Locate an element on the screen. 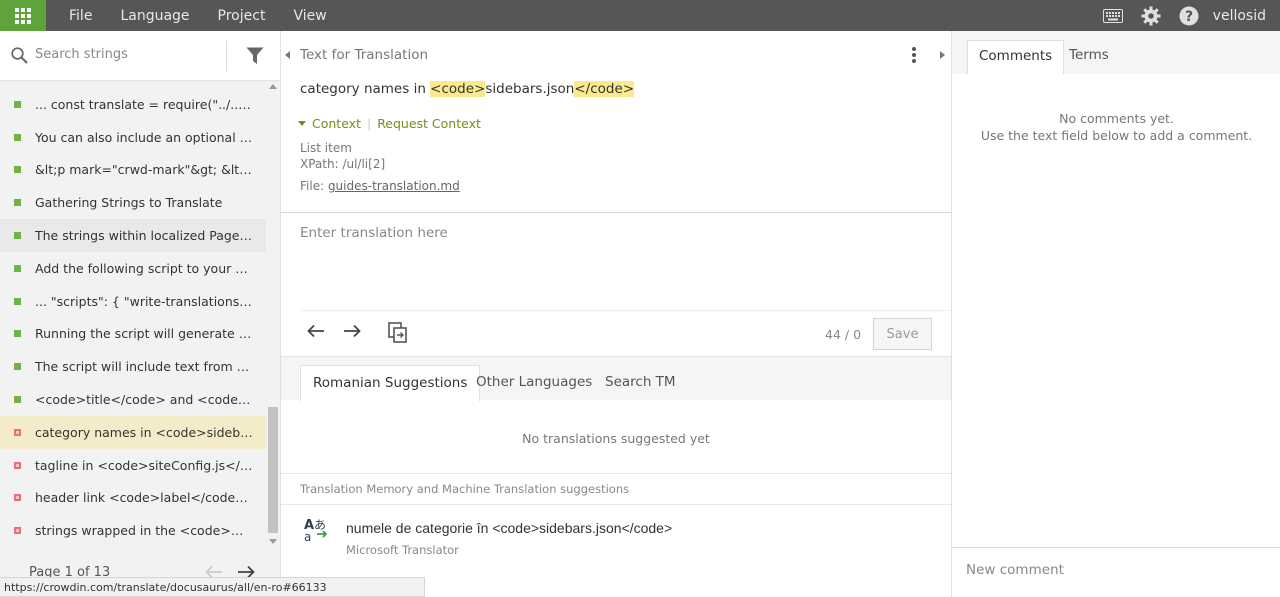  caret-down-icon is located at coordinates (302, 123).